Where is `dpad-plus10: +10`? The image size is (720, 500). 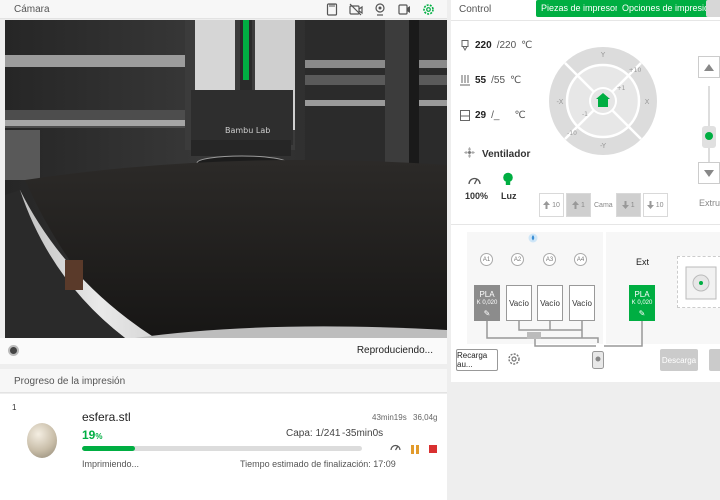 dpad-plus10: +10 is located at coordinates (635, 70).